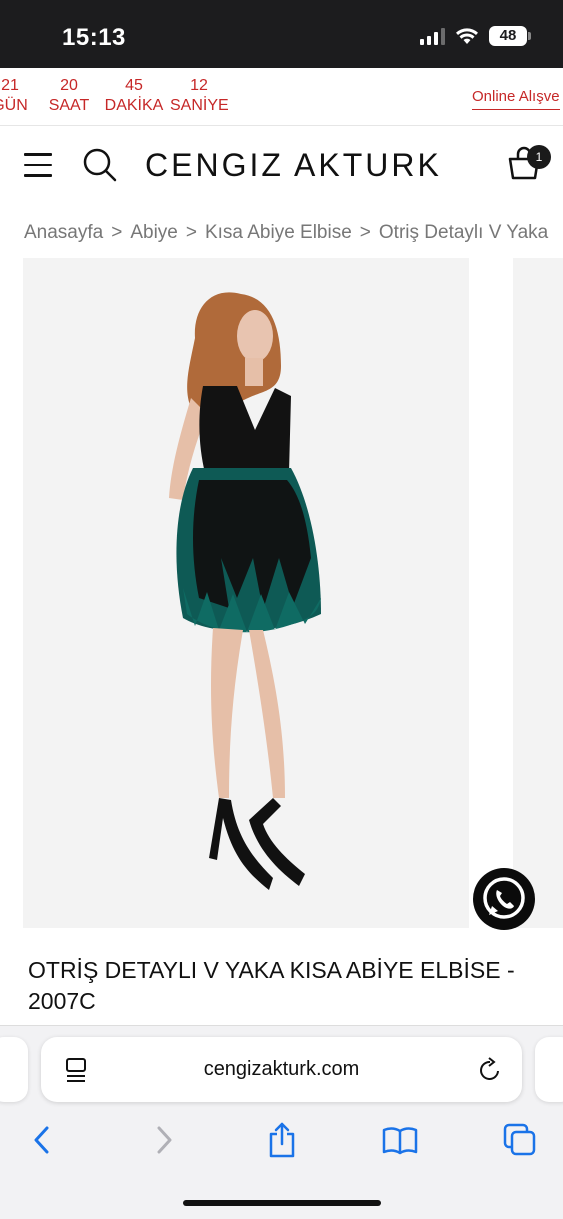 Image resolution: width=563 pixels, height=1219 pixels. What do you see at coordinates (281, 34) in the screenshot?
I see `status-bar: 15:13 48` at bounding box center [281, 34].